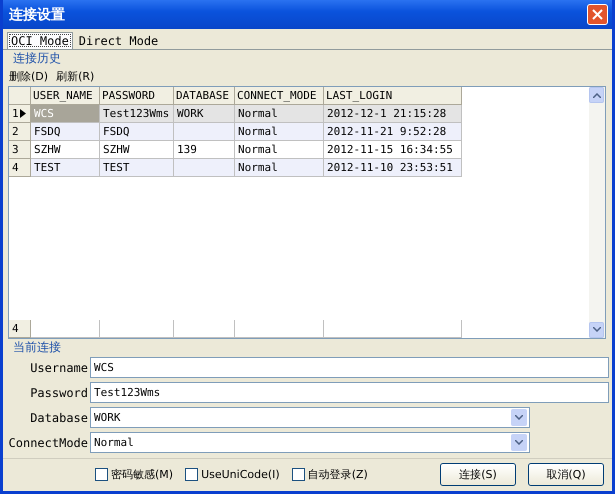  Describe the element at coordinates (204, 150) in the screenshot. I see `table-cell: 139` at that location.